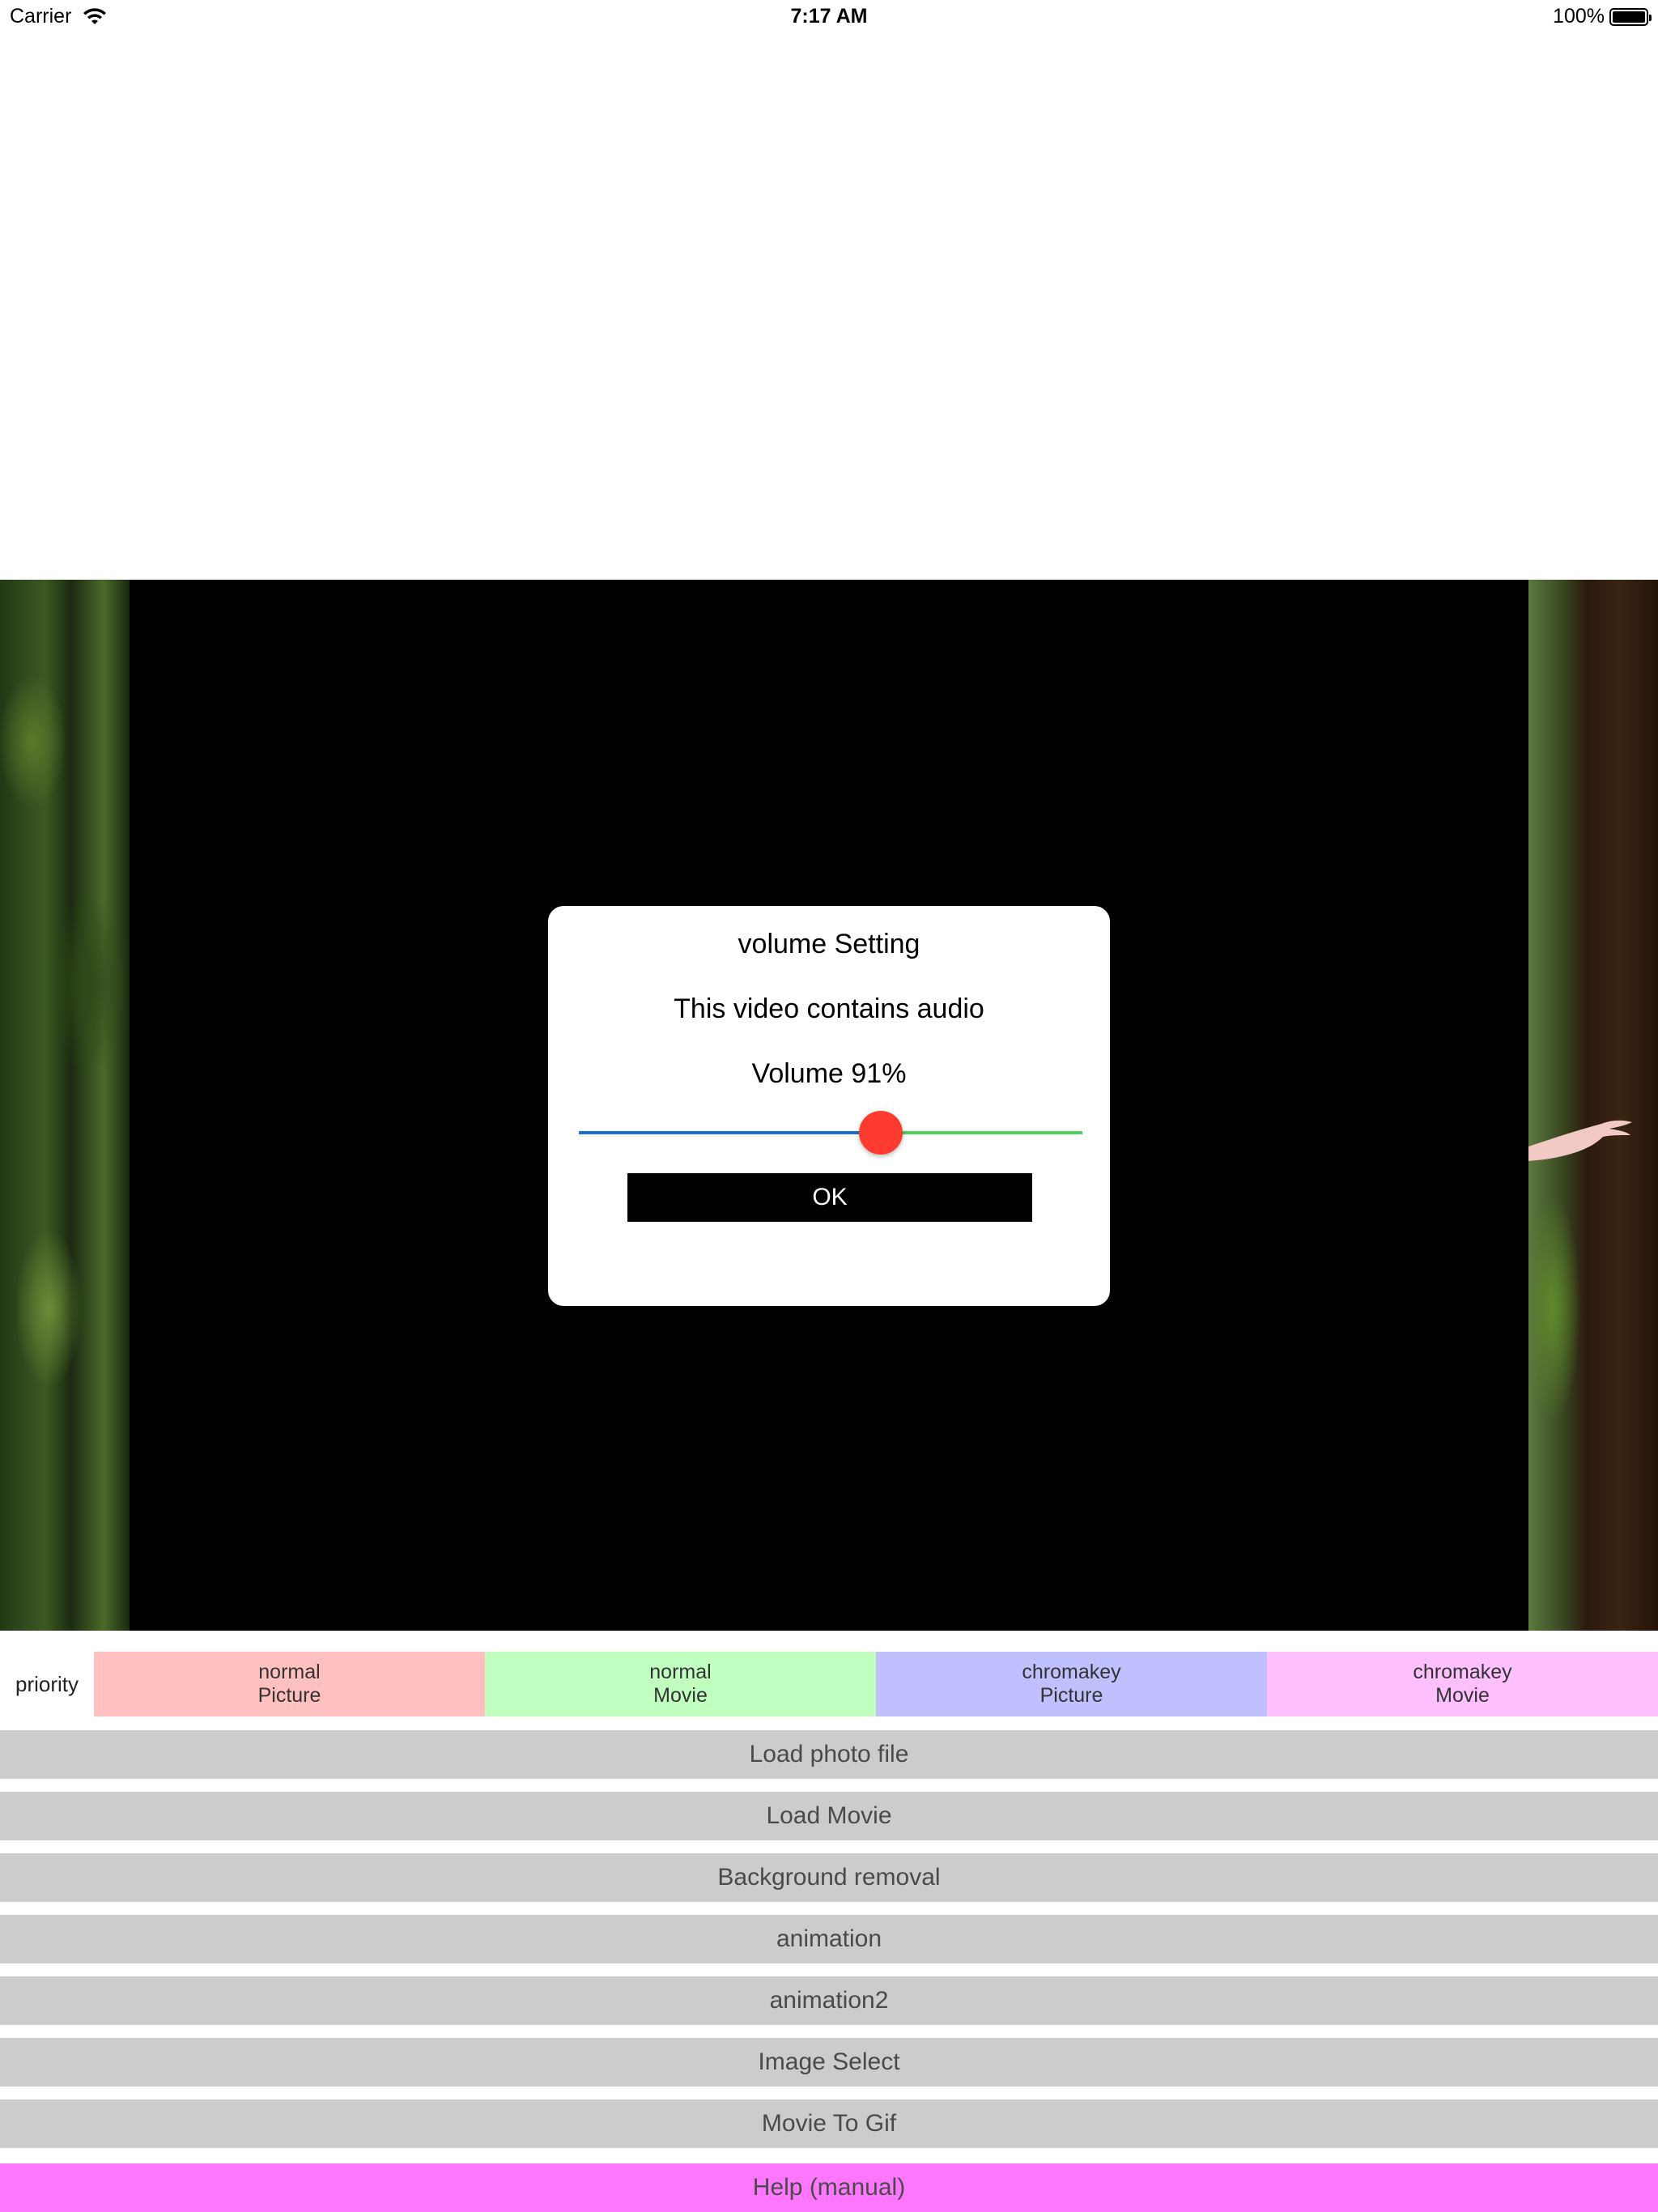 This screenshot has height=2212, width=1658. I want to click on animation2-button: animation2, so click(829, 2000).